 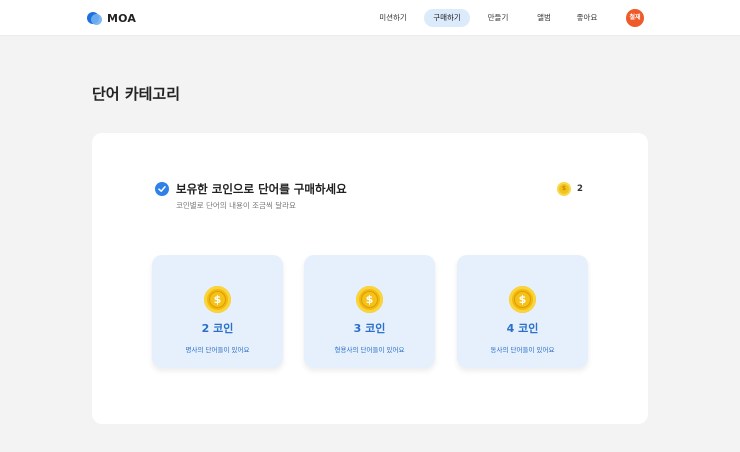 What do you see at coordinates (236, 205) in the screenshot?
I see `purchase-subline: 코인별로 단어의 내용이 조금씩 달라요` at bounding box center [236, 205].